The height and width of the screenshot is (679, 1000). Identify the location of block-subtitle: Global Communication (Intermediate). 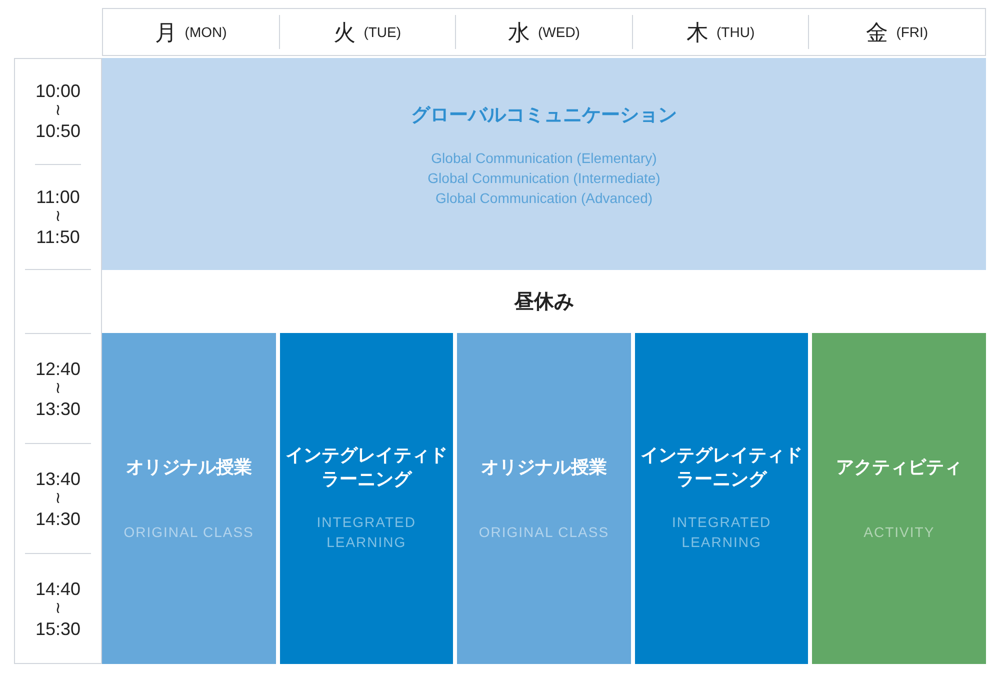
(544, 178).